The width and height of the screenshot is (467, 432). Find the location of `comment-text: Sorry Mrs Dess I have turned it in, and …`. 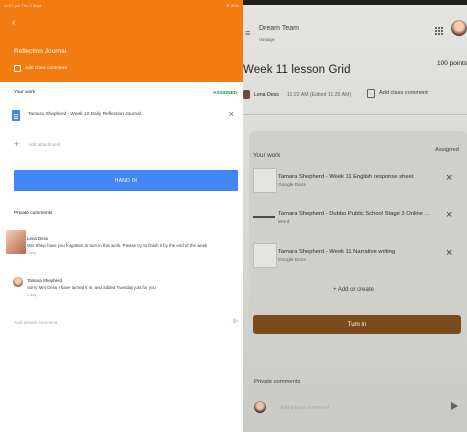

comment-text: Sorry Mrs Dess I have turned it in, and … is located at coordinates (91, 287).